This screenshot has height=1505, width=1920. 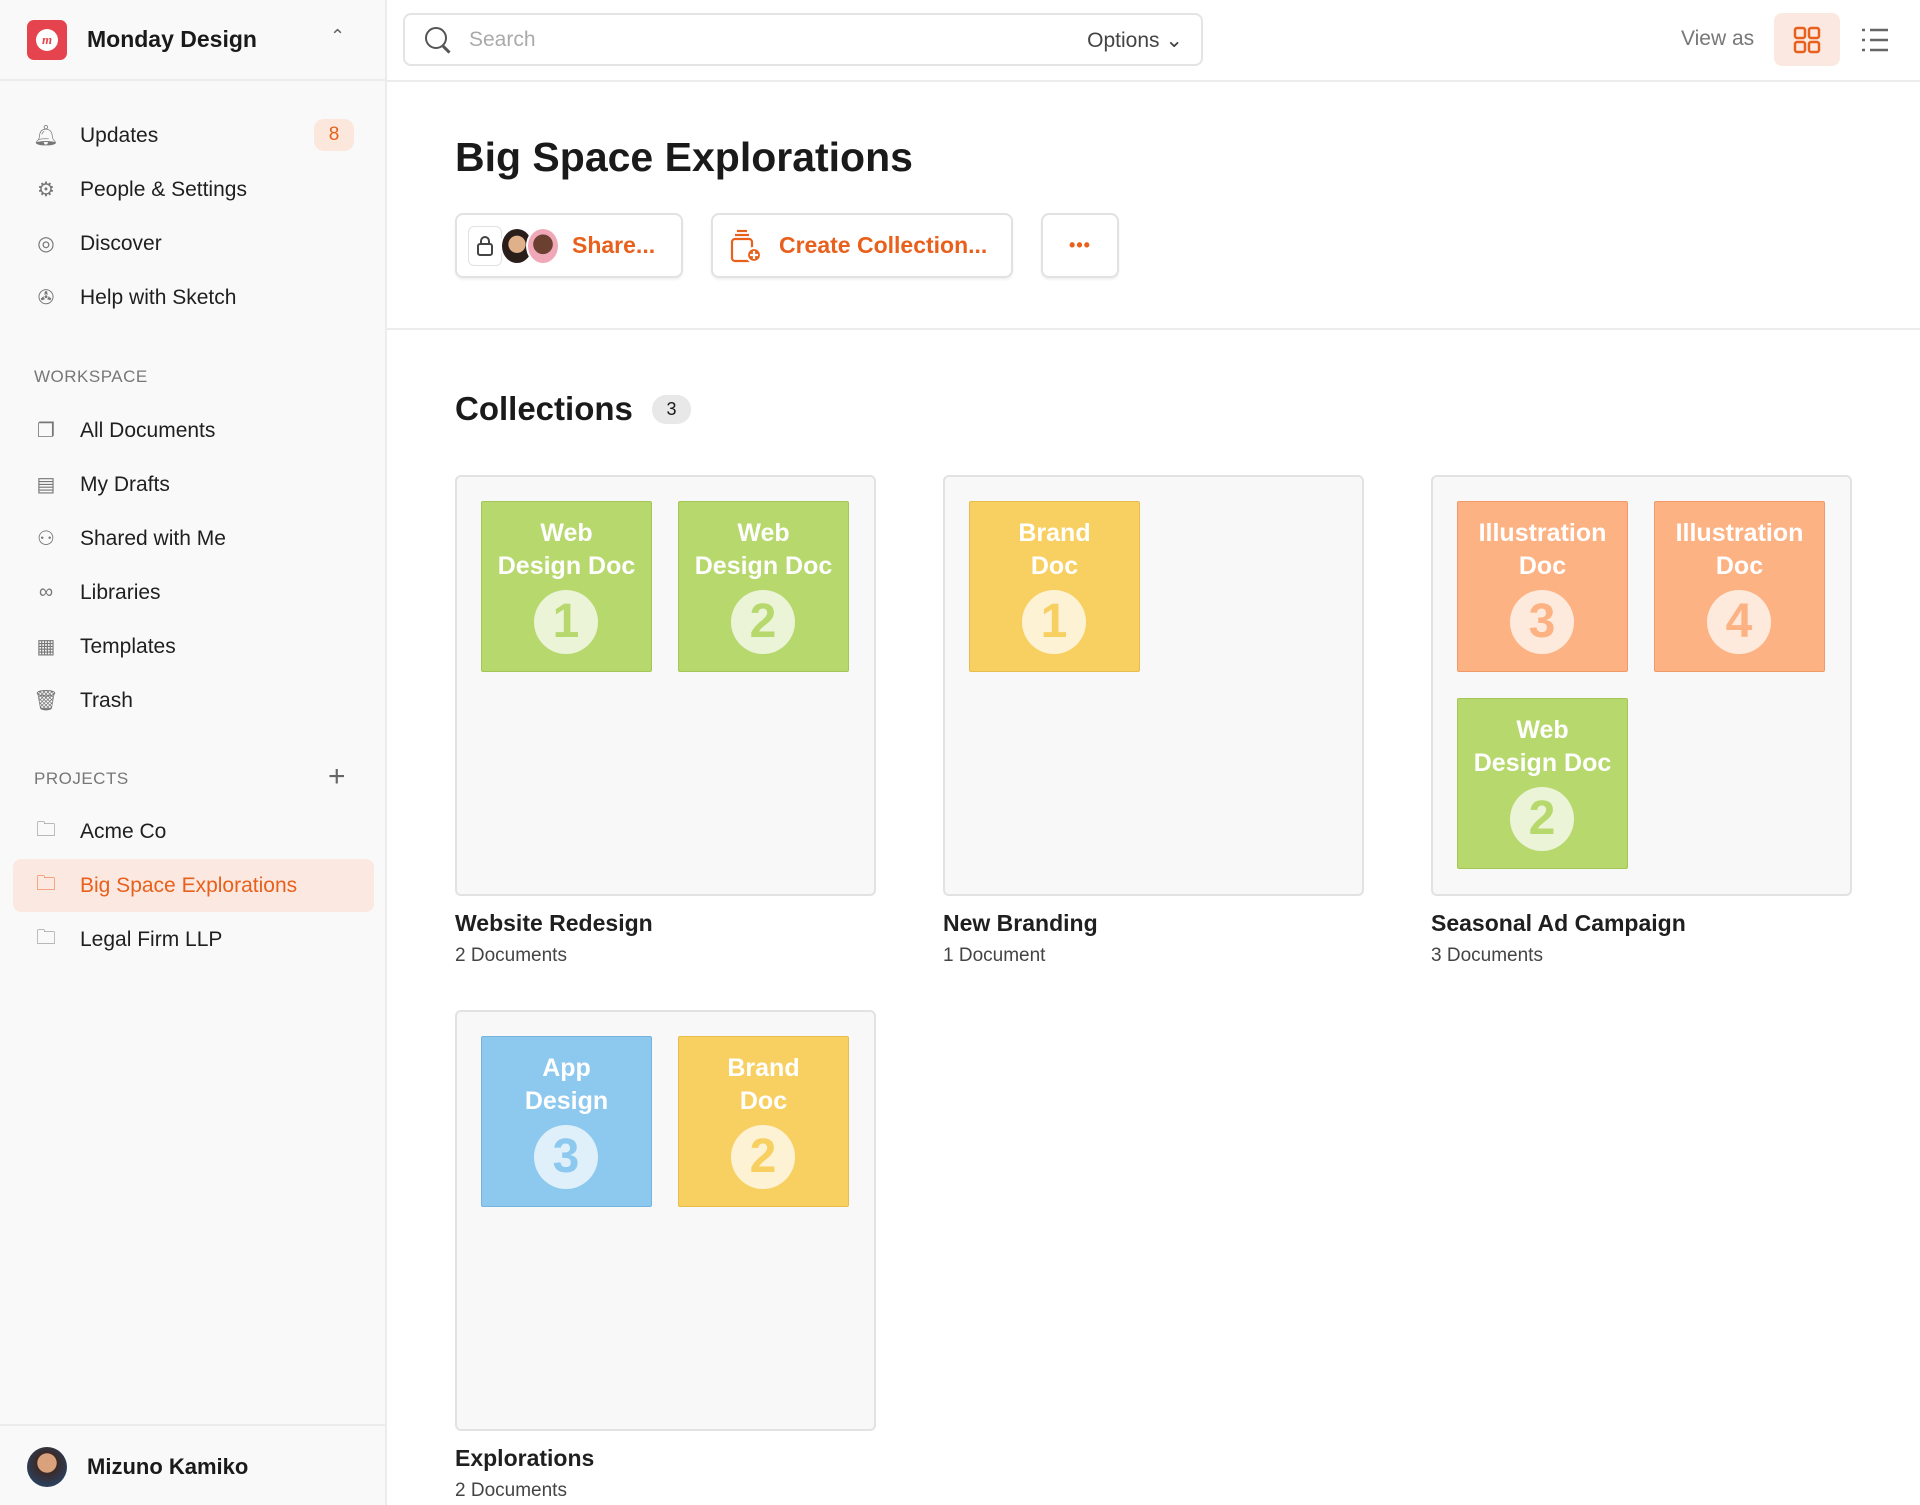 What do you see at coordinates (566, 1101) in the screenshot?
I see `doc-name-line2: Design` at bounding box center [566, 1101].